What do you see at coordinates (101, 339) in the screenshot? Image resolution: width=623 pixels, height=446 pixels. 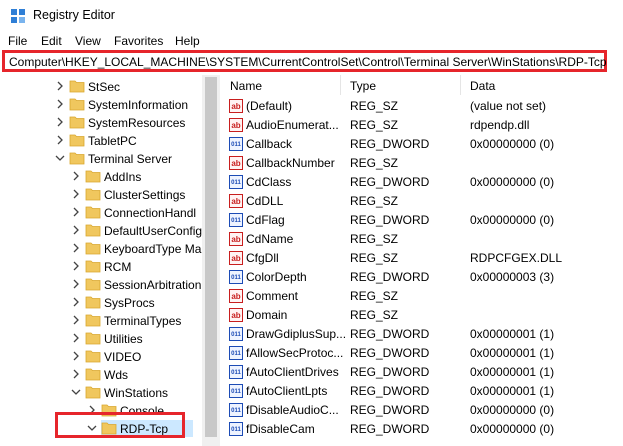 I see `tree-item: Utilities` at bounding box center [101, 339].